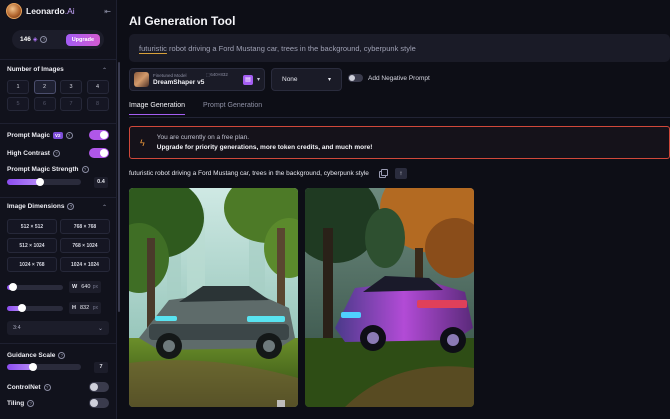 The image size is (670, 419). I want to click on px-unit: px, so click(95, 308).